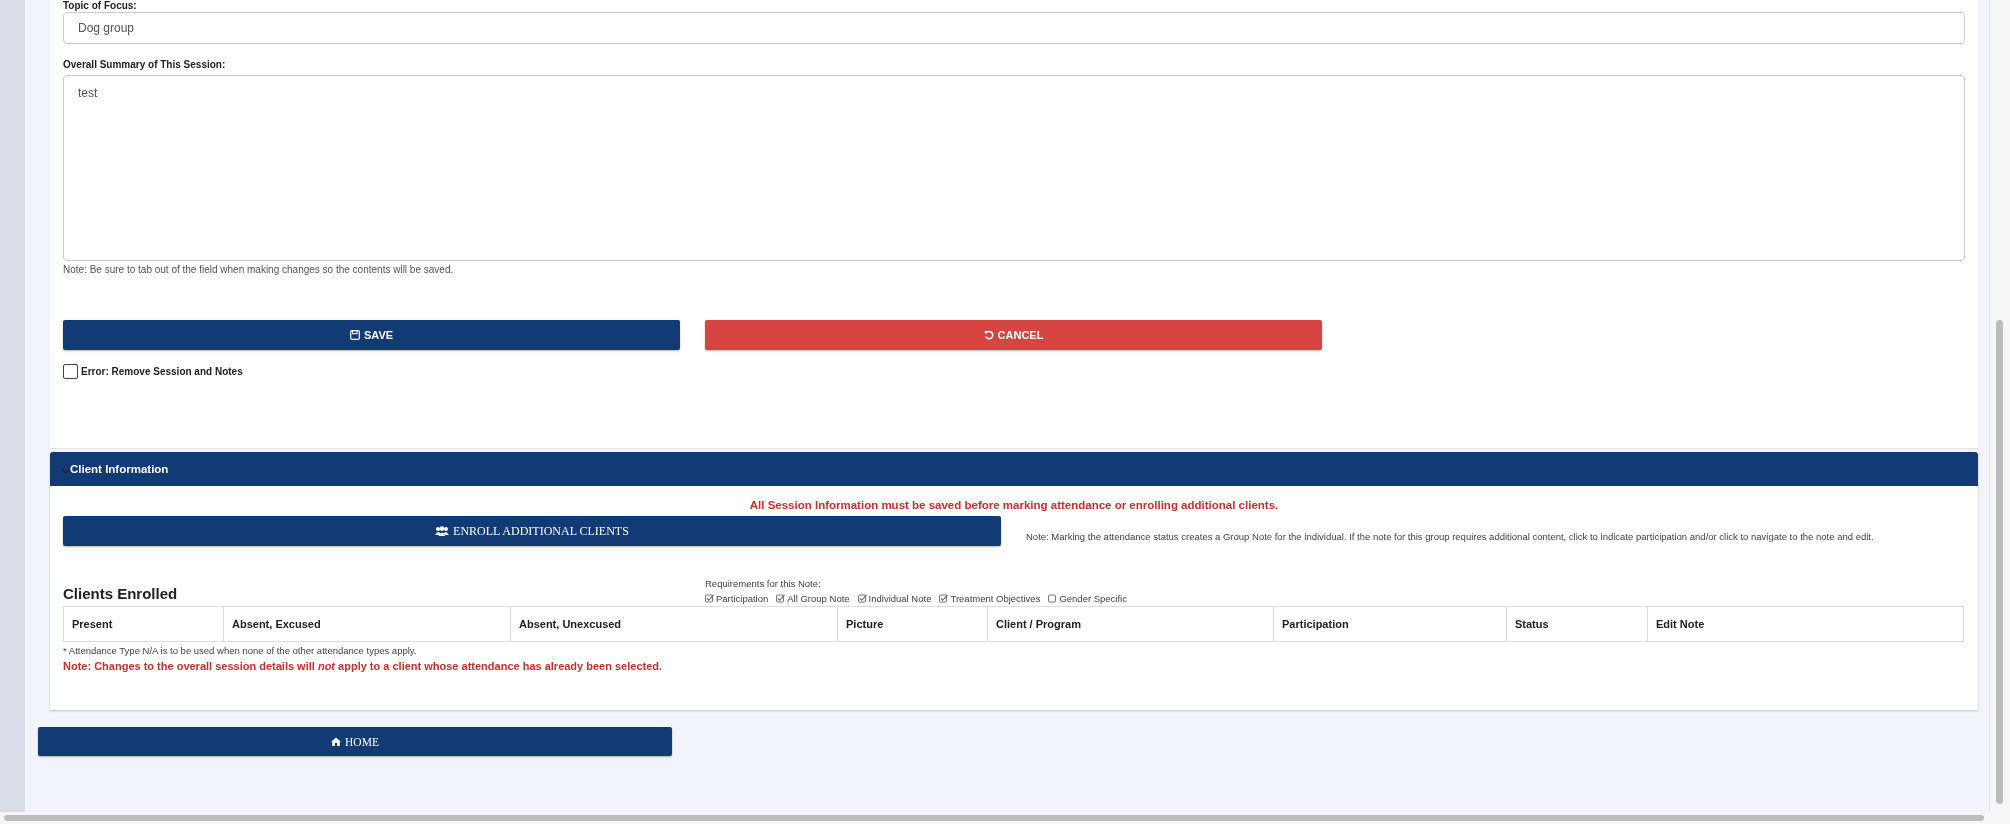  I want to click on enroll-button: ENROLL ADDITIONAL CLIENTS, so click(532, 531).